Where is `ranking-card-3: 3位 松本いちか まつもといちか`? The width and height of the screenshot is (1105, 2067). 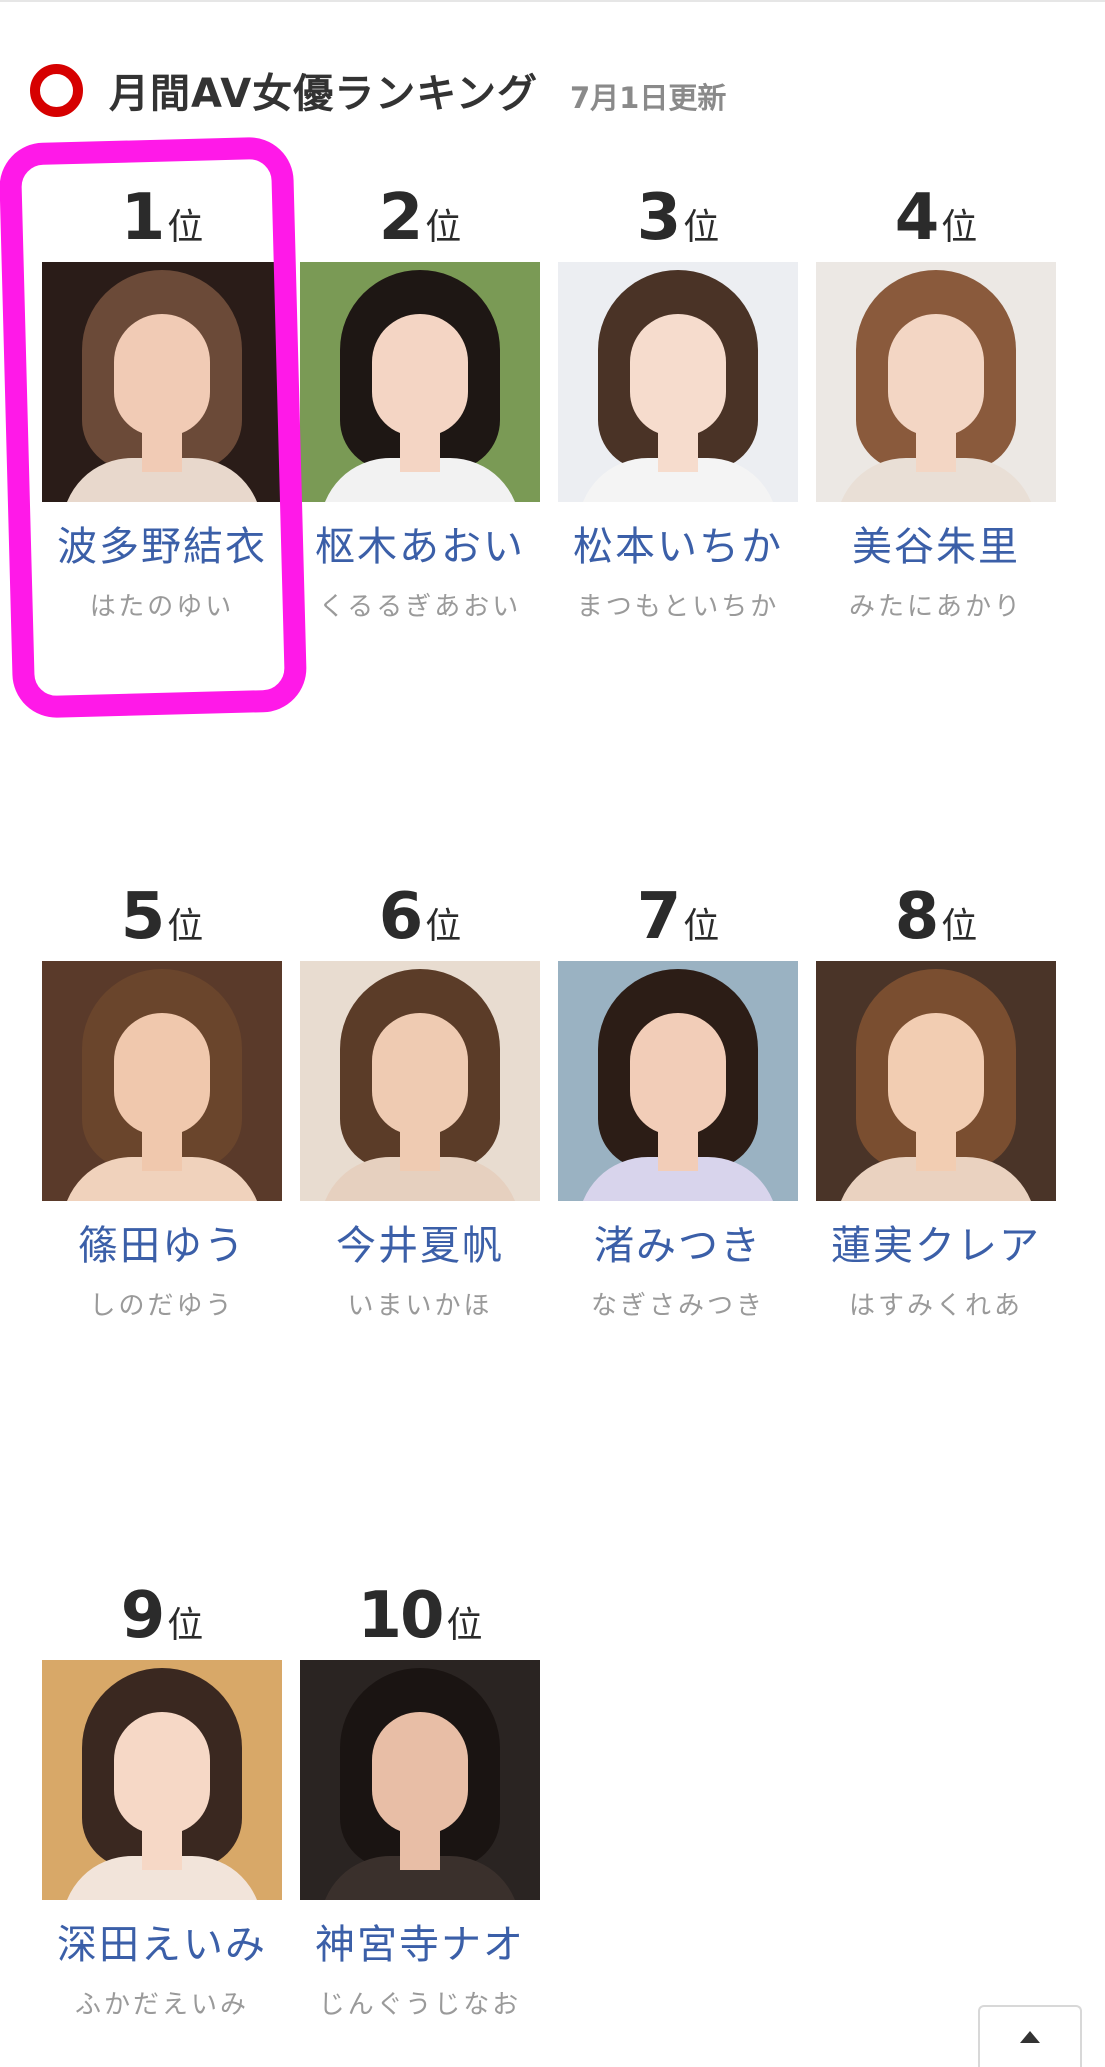 ranking-card-3: 3位 松本いちか まつもといちか is located at coordinates (678, 404).